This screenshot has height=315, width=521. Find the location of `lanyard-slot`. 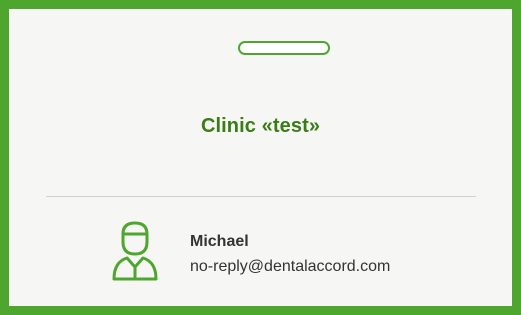

lanyard-slot is located at coordinates (284, 48).